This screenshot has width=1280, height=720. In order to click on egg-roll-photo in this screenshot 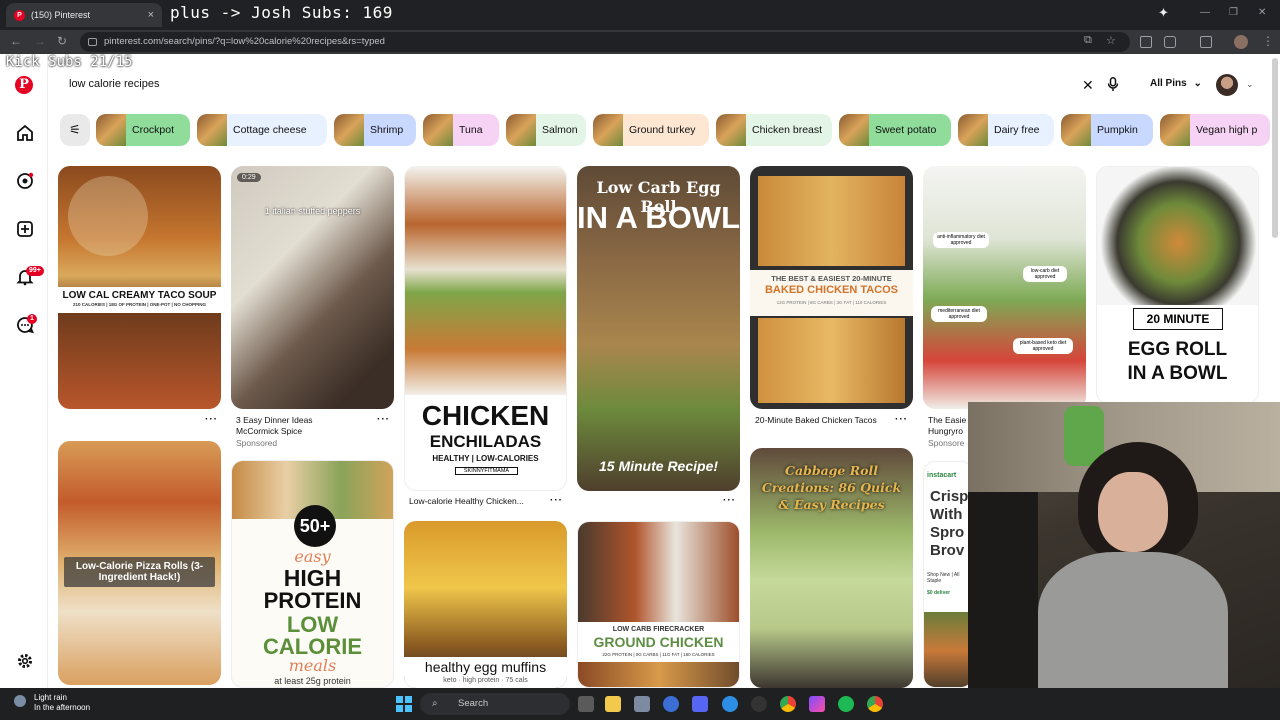, I will do `click(1177, 236)`.